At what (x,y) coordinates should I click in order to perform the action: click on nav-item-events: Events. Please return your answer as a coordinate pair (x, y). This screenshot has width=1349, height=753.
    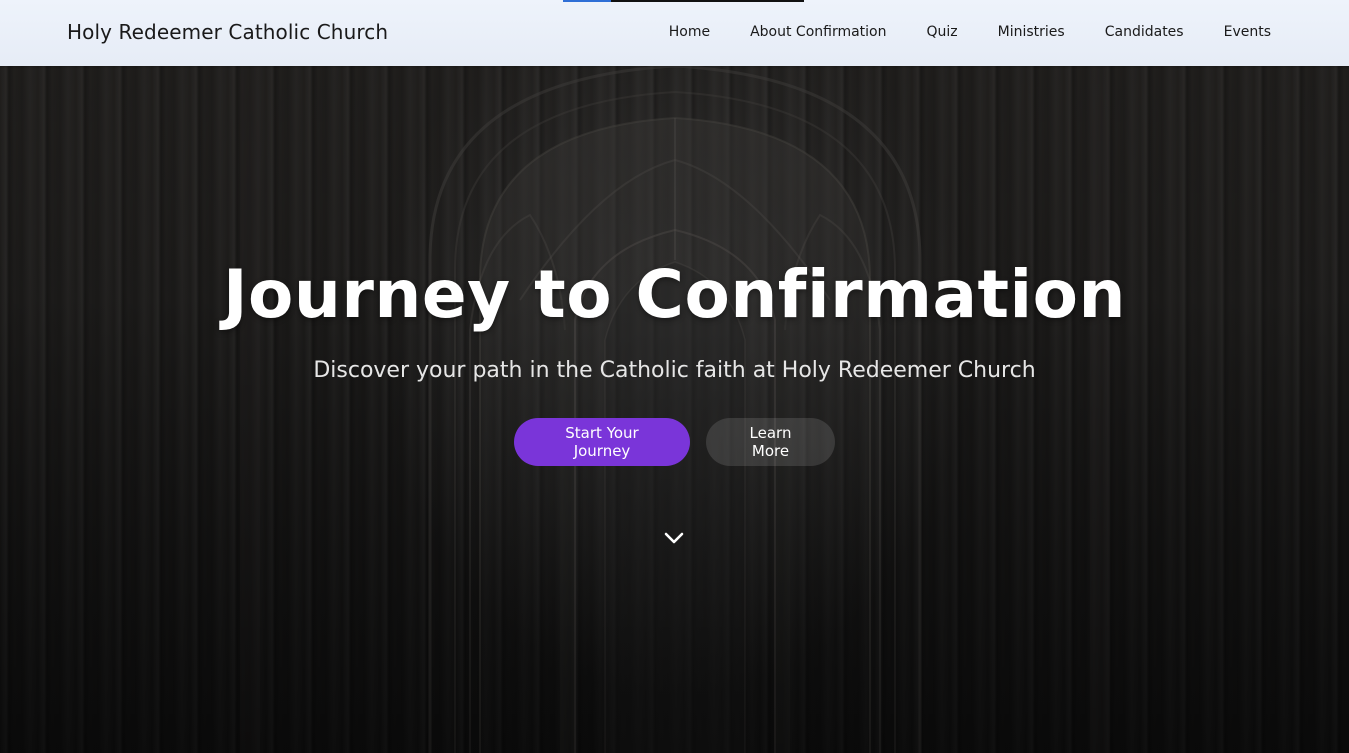
    Looking at the image, I should click on (1247, 32).